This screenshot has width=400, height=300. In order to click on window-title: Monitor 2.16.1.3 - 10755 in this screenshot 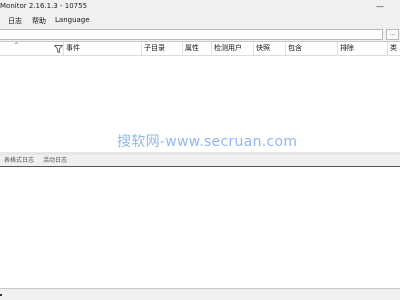, I will do `click(44, 6)`.